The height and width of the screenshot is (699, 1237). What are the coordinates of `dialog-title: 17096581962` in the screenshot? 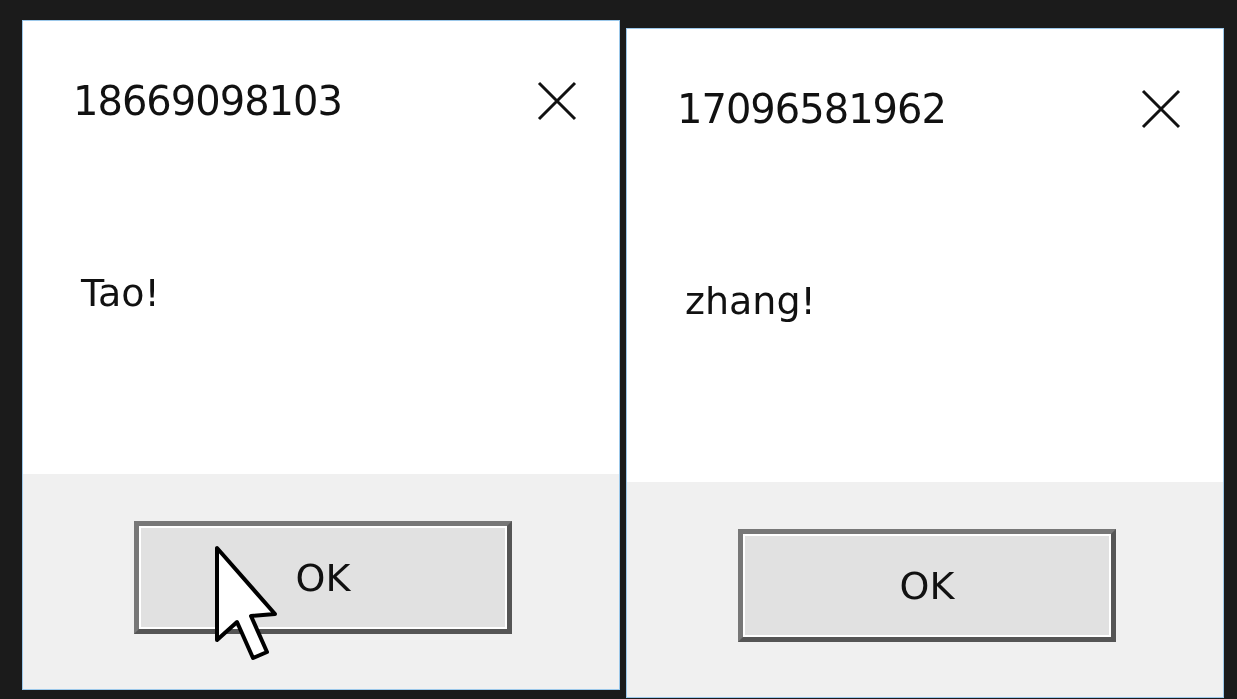 It's located at (811, 109).